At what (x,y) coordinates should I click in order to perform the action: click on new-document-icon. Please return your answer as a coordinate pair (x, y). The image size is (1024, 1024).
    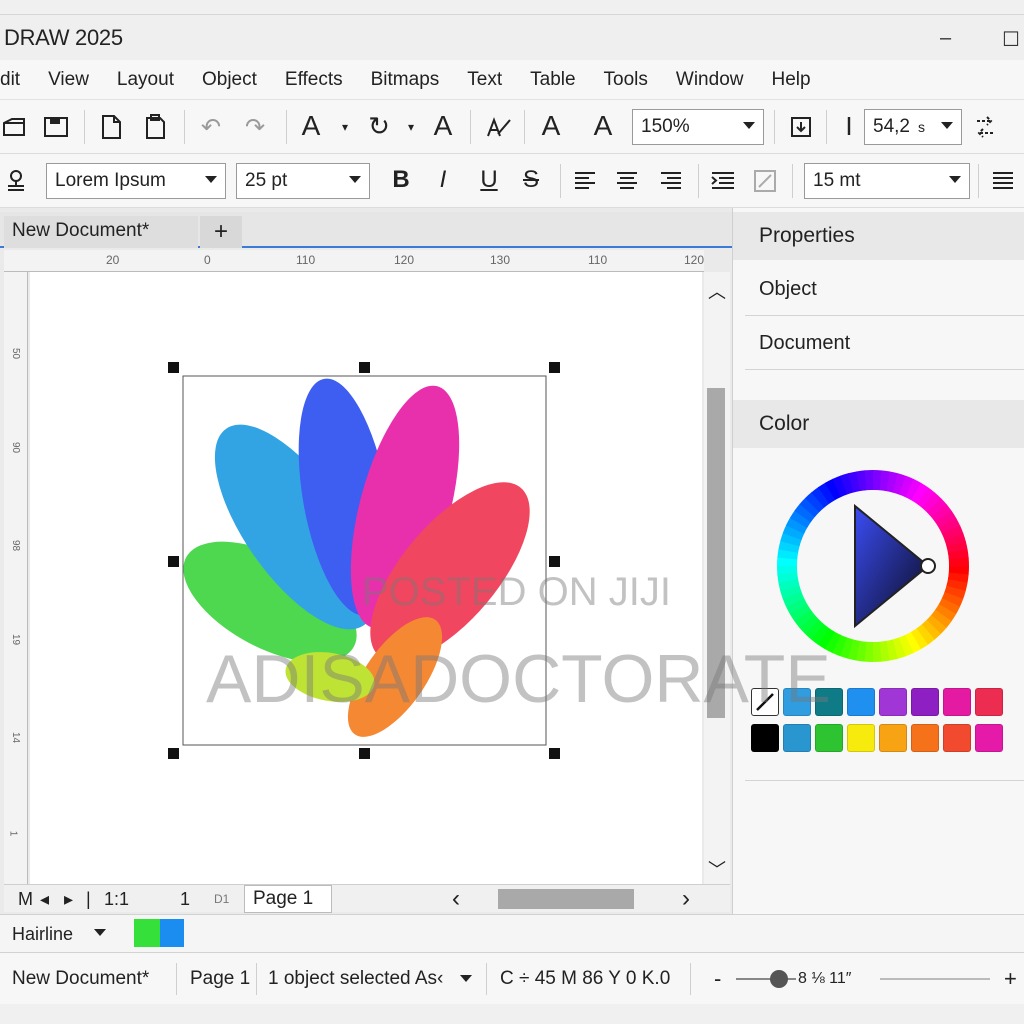
    Looking at the image, I should click on (111, 127).